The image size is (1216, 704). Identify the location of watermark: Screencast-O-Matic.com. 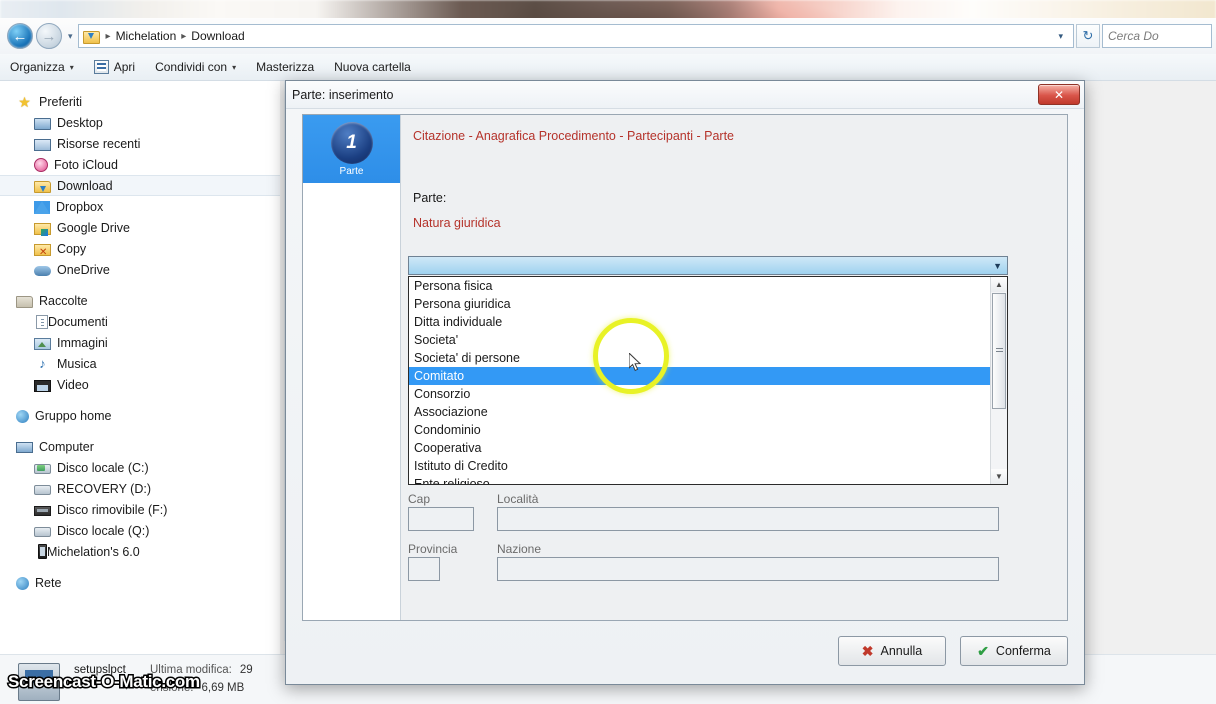
(104, 682).